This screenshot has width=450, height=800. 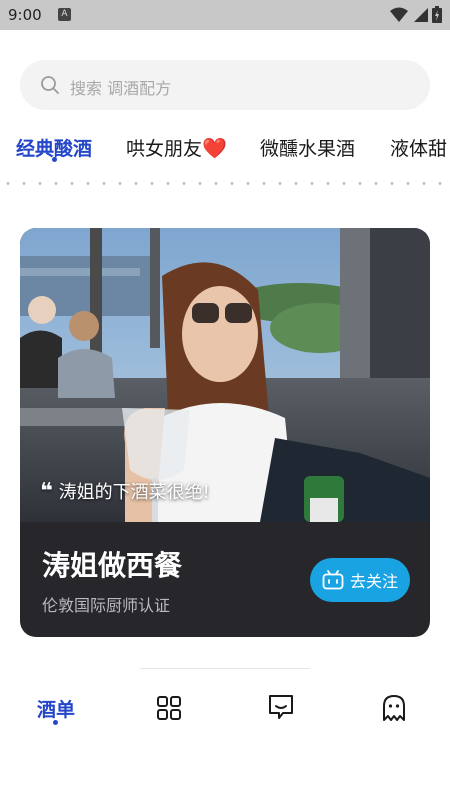 I want to click on tab-girlfriend-label: 哄女朋友, so click(x=164, y=149).